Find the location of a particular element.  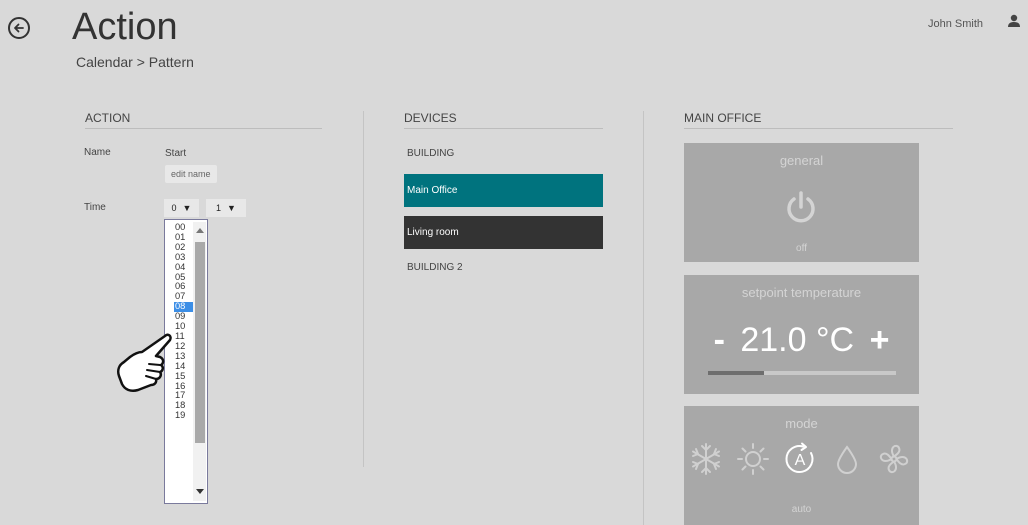

svg-text: A is located at coordinates (800, 460).